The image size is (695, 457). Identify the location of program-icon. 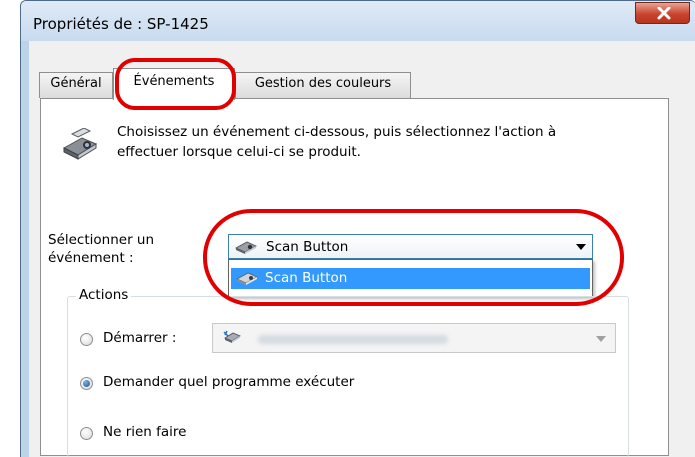
(232, 336).